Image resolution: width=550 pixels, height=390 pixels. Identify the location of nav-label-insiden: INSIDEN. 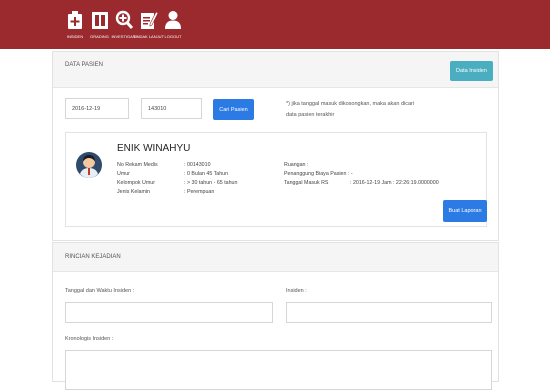
(75, 36).